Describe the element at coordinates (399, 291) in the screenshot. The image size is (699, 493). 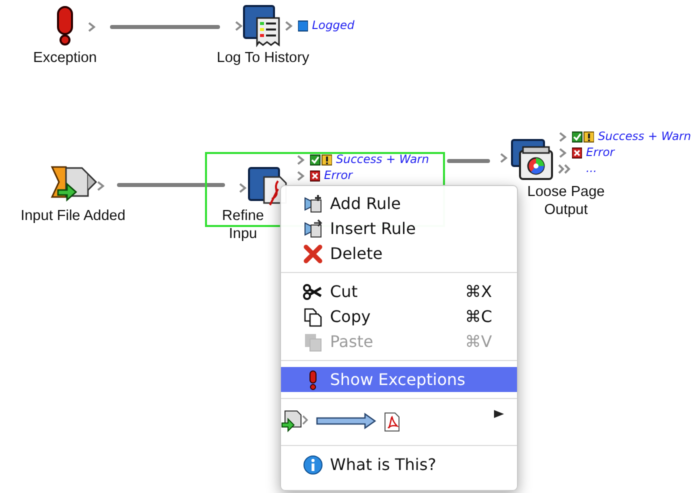
I see `menu-item: Cut ⌘X` at that location.